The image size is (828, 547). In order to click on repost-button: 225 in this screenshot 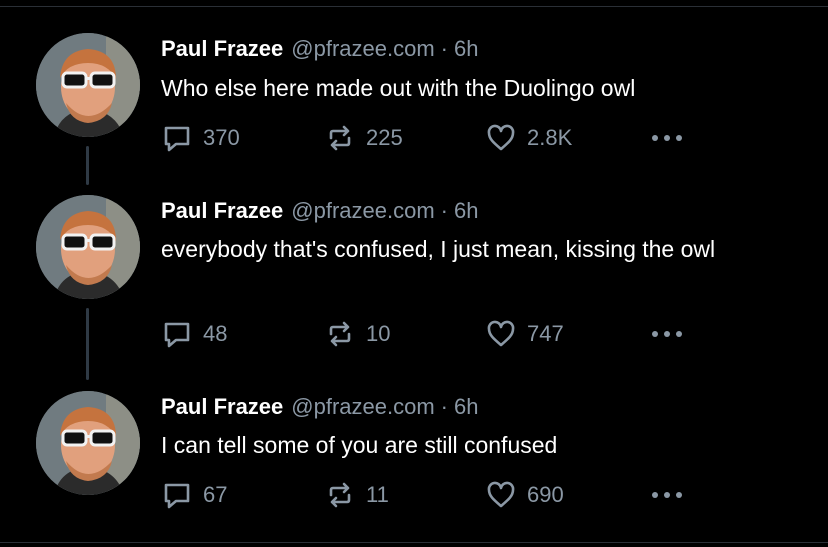, I will do `click(363, 138)`.